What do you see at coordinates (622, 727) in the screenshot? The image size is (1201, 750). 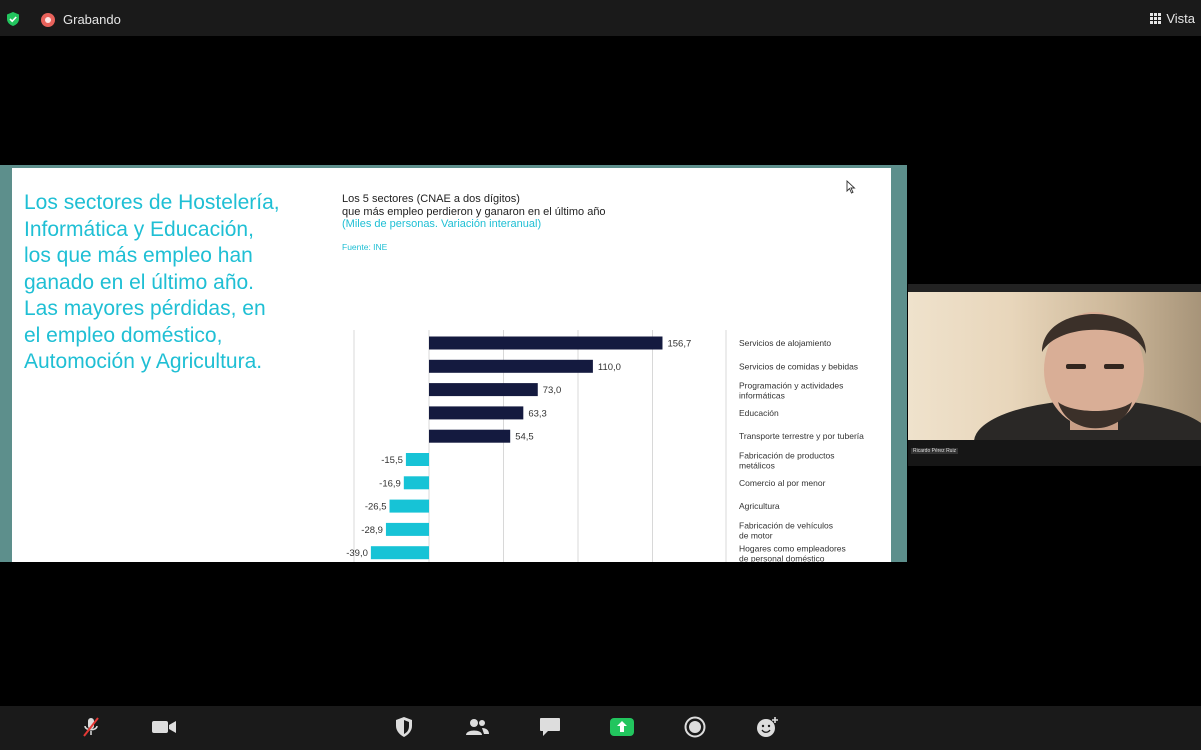 I see `share-screen-icon` at bounding box center [622, 727].